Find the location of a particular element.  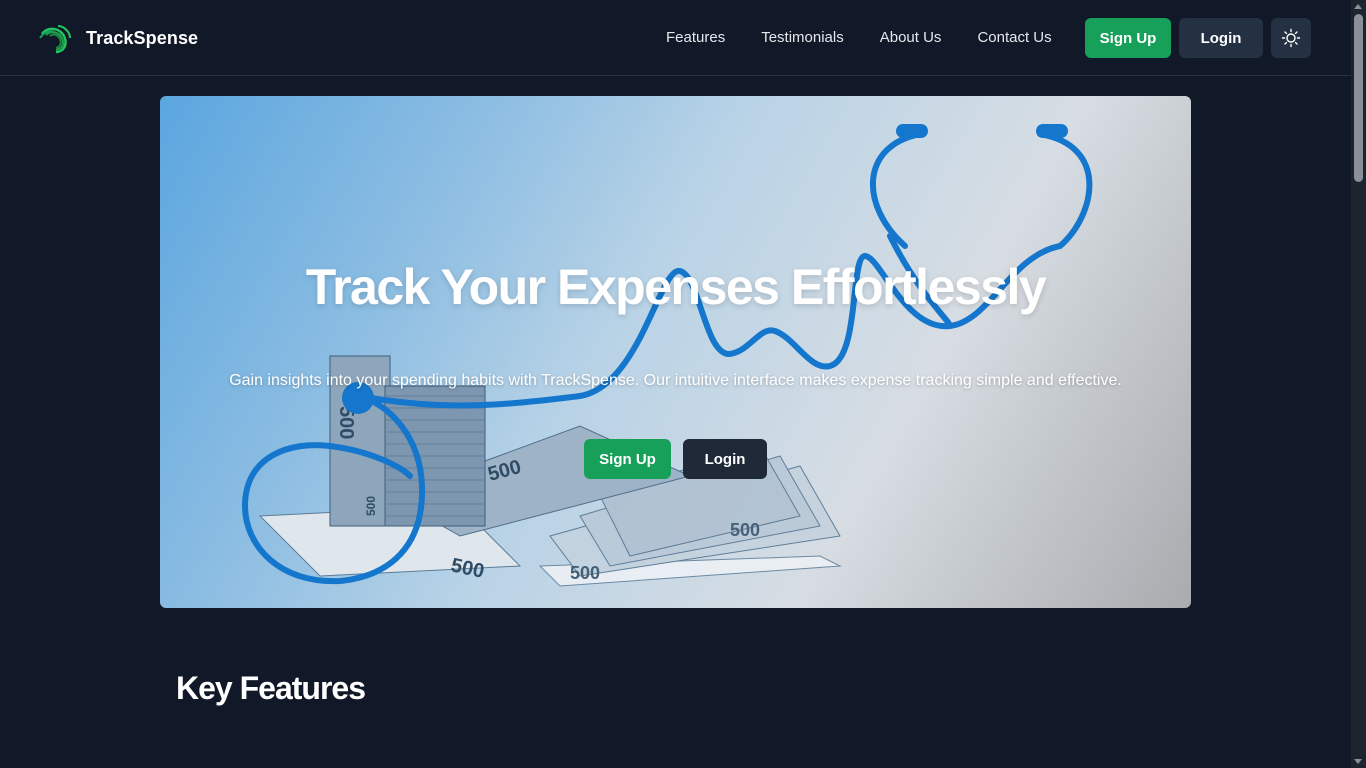

theme-toggle-button is located at coordinates (1291, 38).